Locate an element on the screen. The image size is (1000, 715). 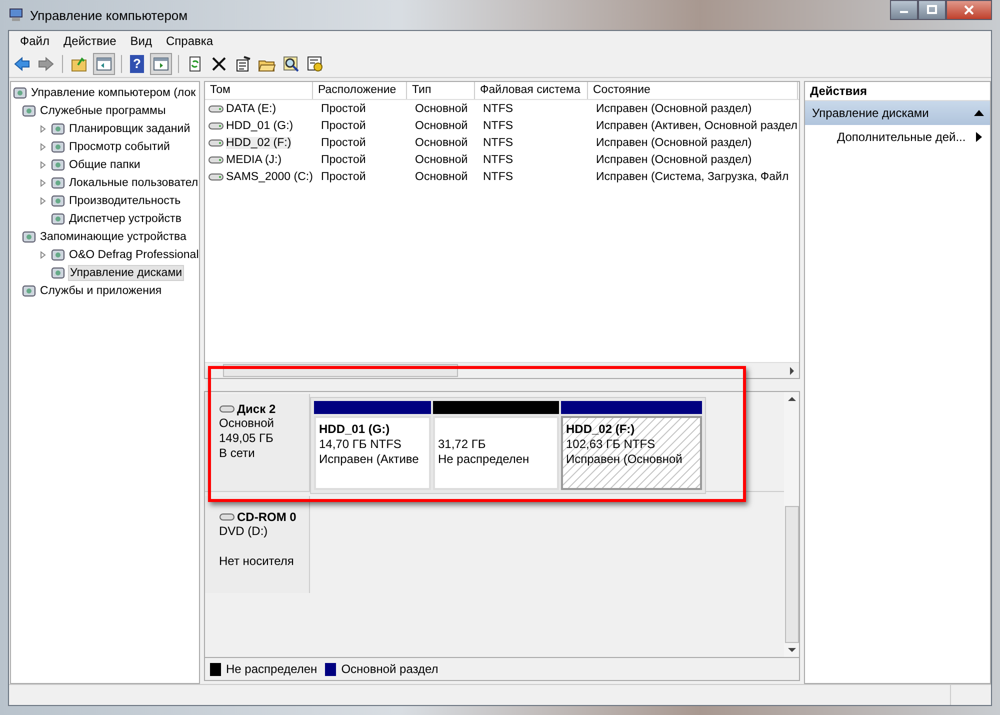
tree-item: Общие папки is located at coordinates (105, 165).